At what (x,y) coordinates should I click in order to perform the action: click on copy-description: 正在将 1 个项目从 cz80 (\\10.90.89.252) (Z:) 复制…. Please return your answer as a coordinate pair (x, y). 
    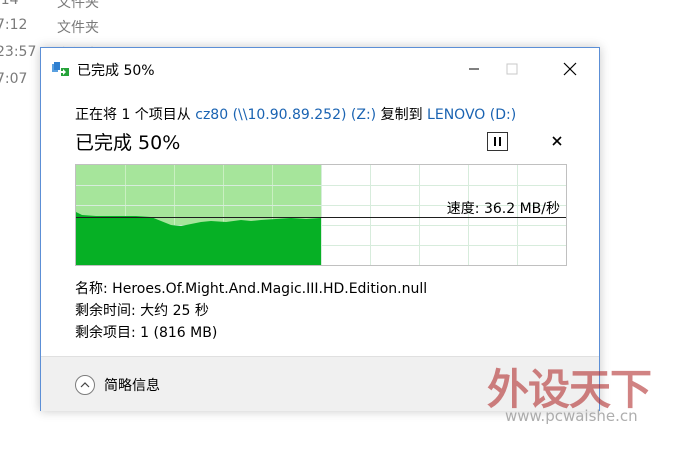
    Looking at the image, I should click on (295, 114).